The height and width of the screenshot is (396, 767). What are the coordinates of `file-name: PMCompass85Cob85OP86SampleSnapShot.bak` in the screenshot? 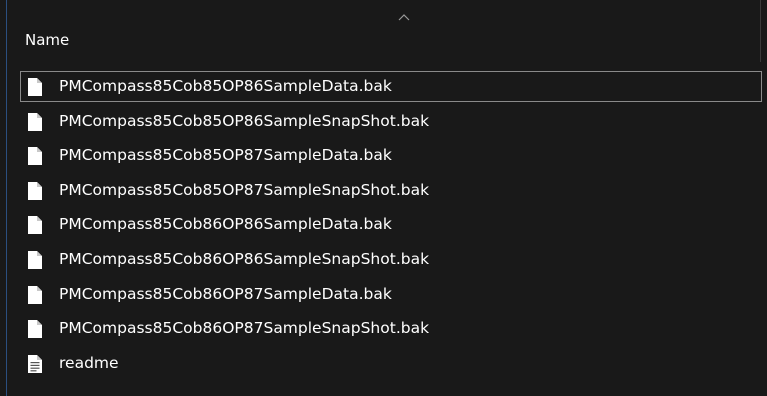 It's located at (244, 120).